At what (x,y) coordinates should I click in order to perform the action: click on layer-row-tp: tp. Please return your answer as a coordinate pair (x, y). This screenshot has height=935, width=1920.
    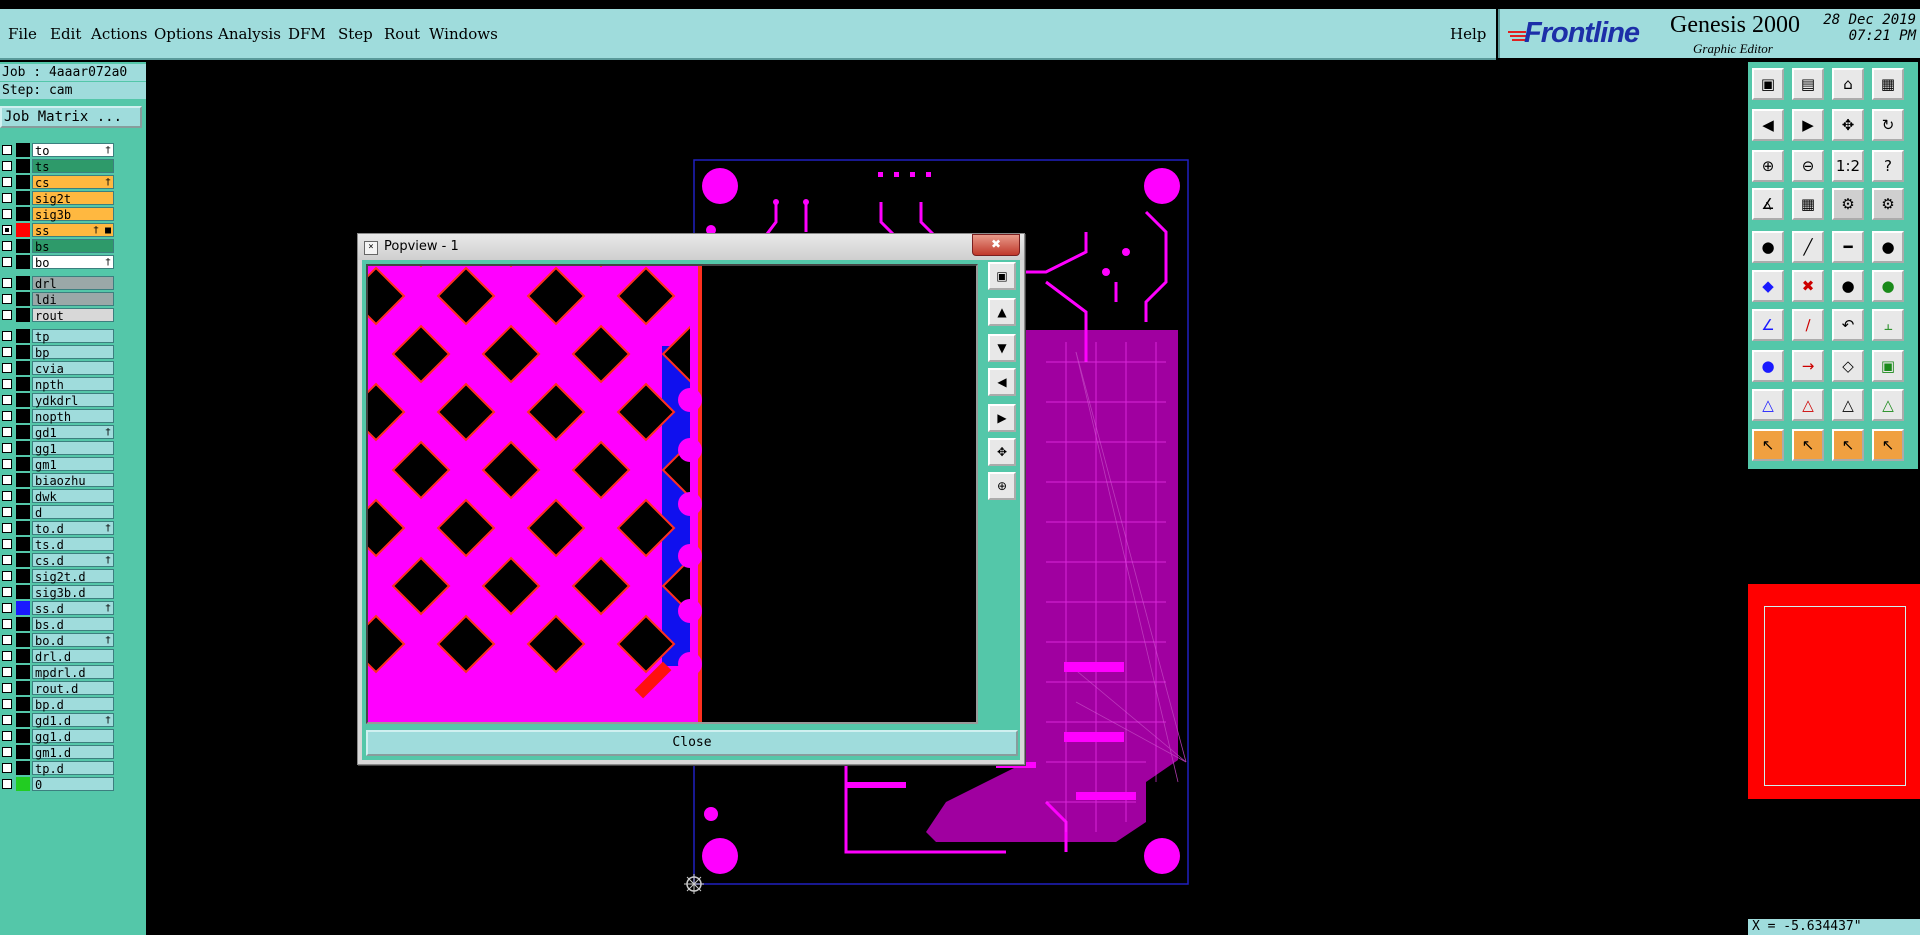
    Looking at the image, I should click on (59, 336).